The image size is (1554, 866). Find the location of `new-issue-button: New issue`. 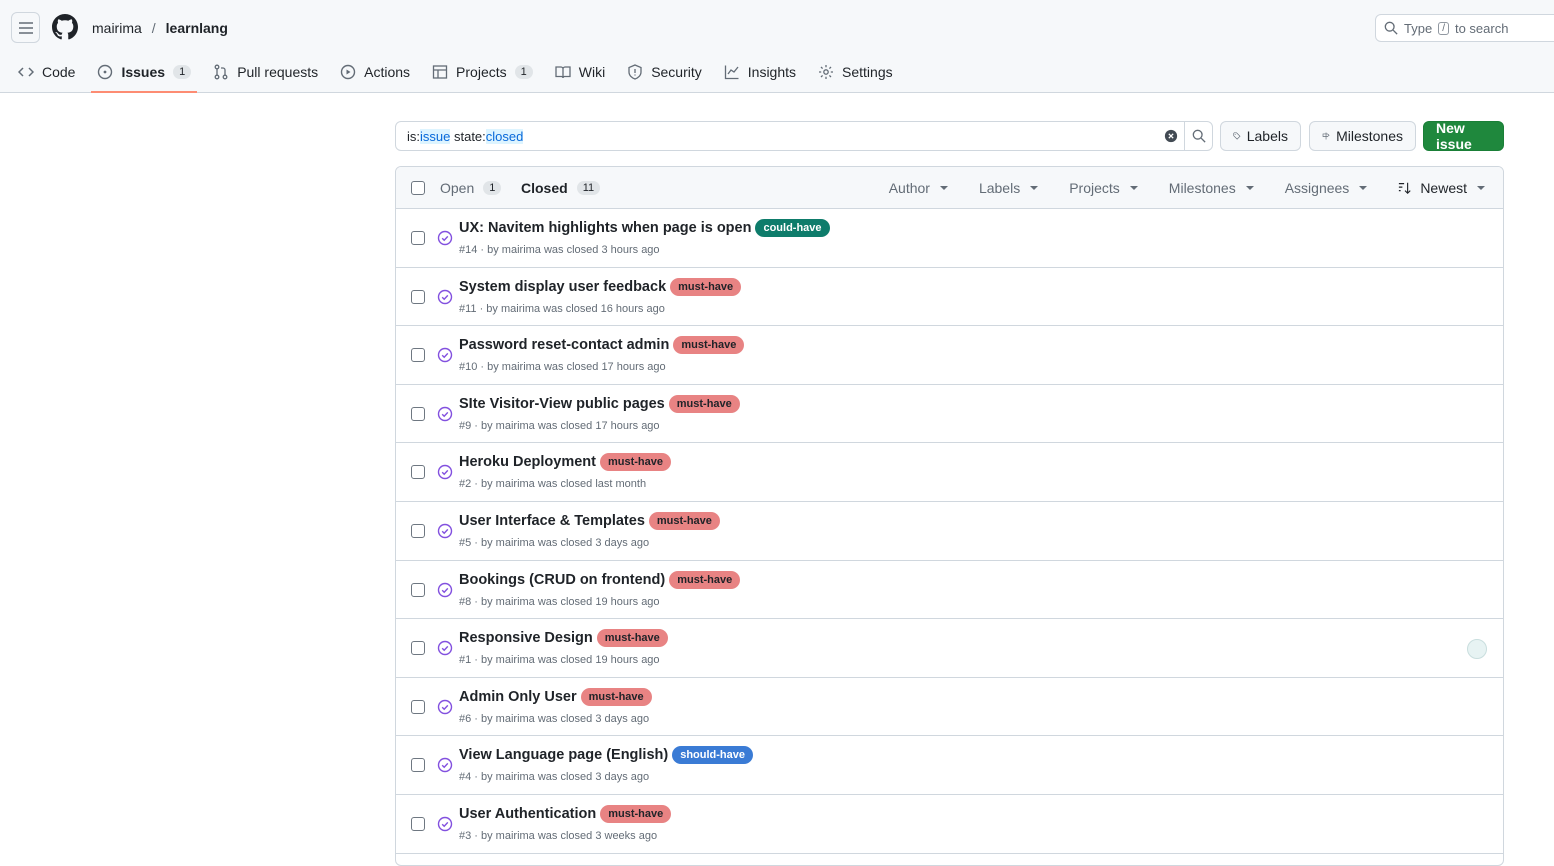

new-issue-button: New issue is located at coordinates (1463, 136).